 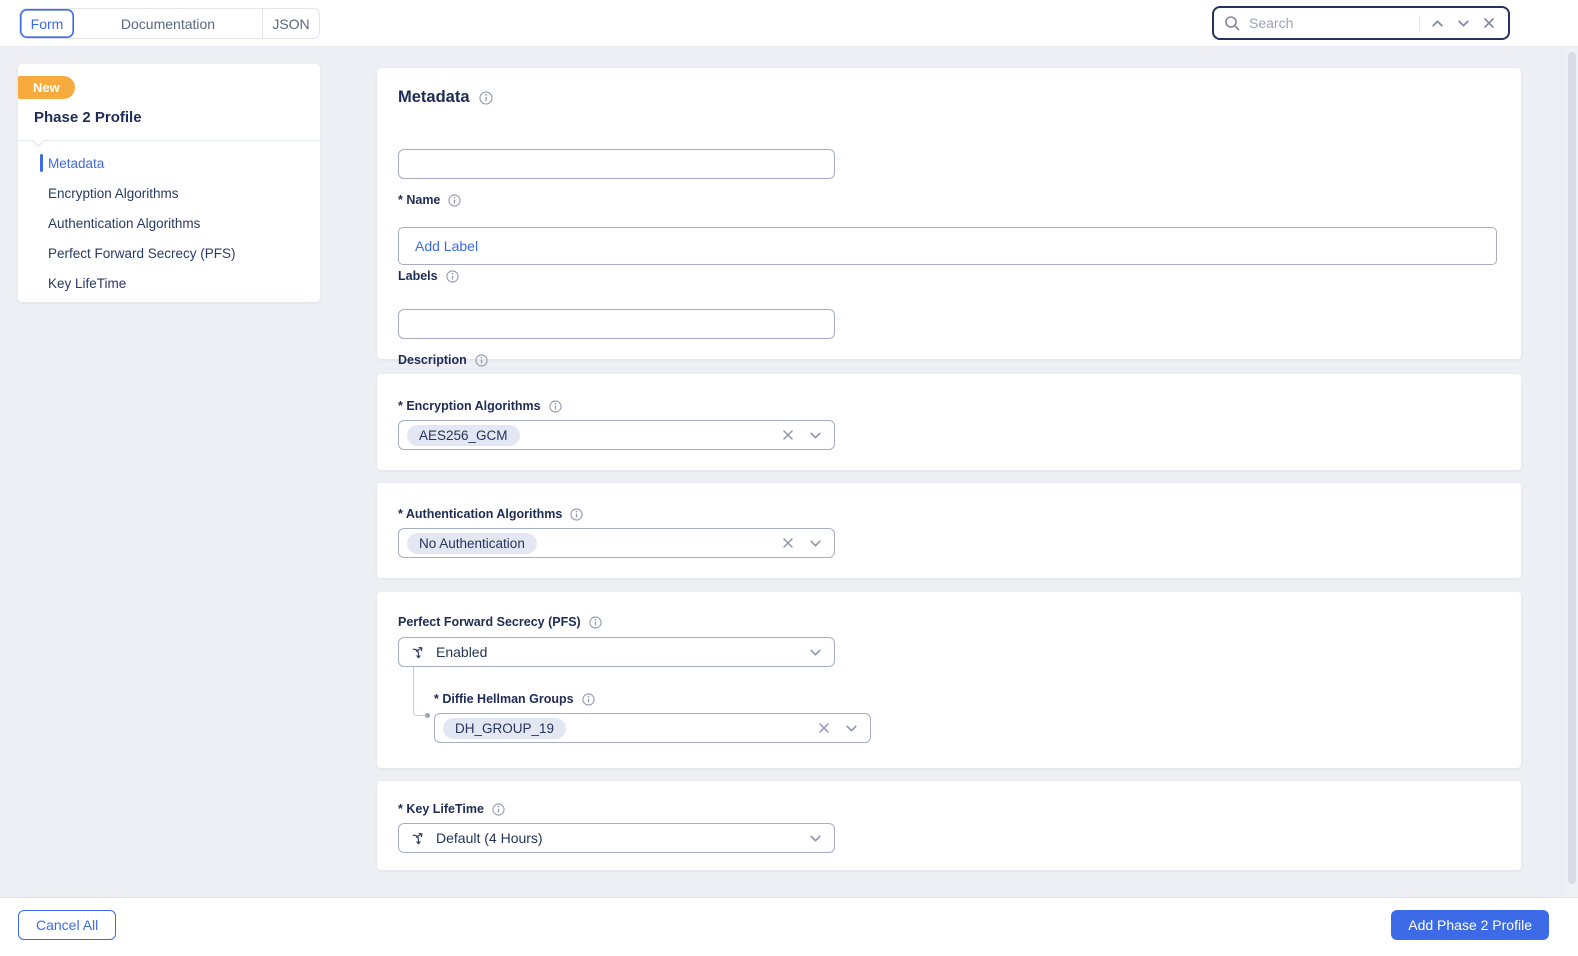 I want to click on search-next-button, so click(x=1463, y=23).